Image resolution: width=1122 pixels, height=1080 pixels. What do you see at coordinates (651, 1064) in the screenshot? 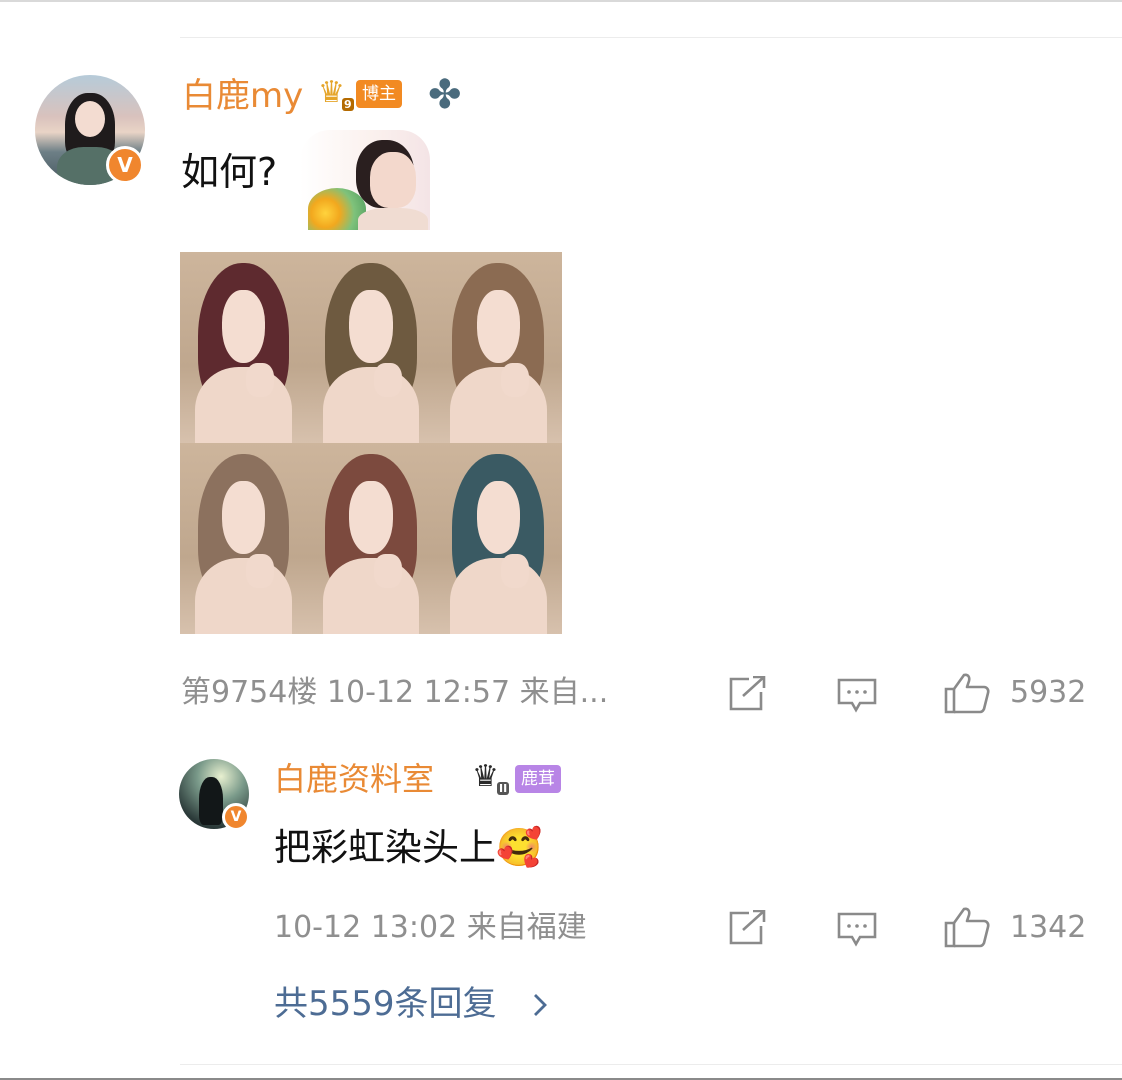
I see `bottom-divider` at bounding box center [651, 1064].